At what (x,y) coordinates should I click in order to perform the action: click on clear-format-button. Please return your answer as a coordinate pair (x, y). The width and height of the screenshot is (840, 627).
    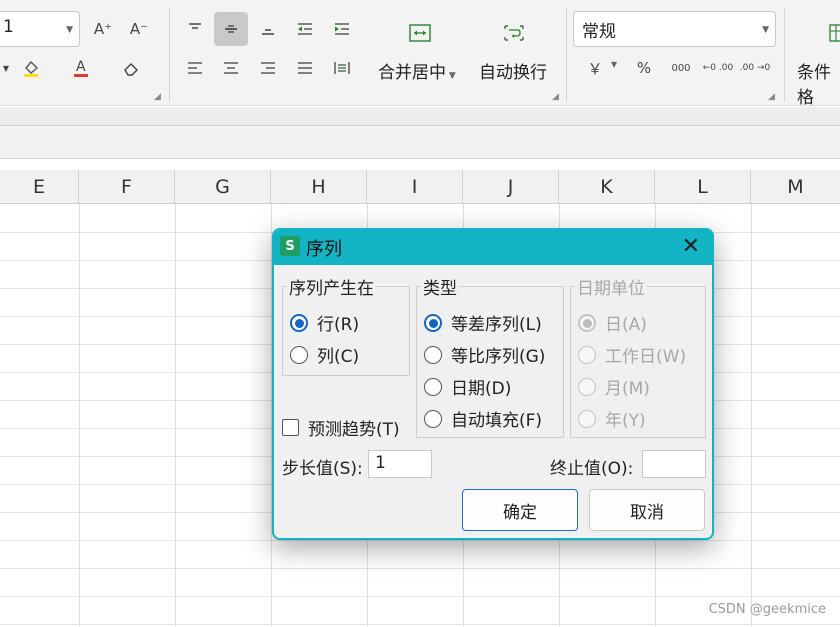
    Looking at the image, I should click on (131, 68).